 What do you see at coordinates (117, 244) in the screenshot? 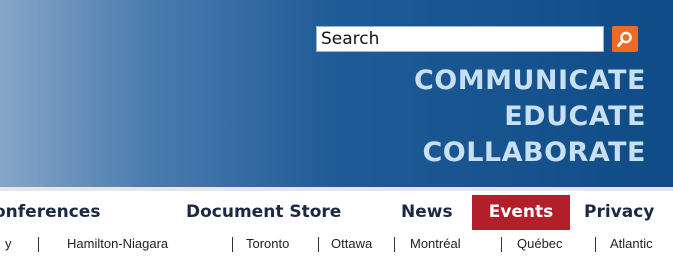
I see `region-link-hamilton-niagara: Hamilton-Niagara` at bounding box center [117, 244].